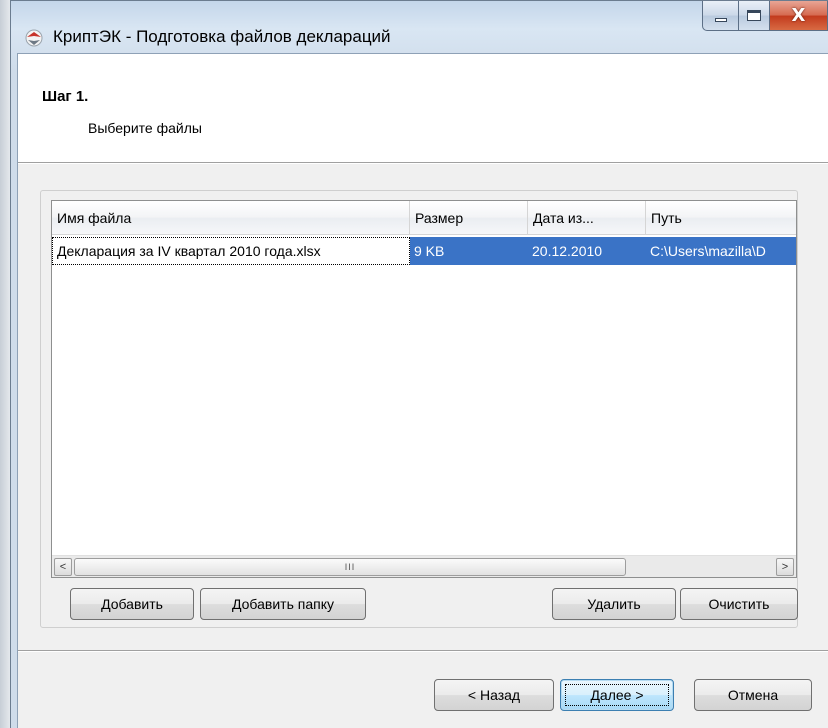  I want to click on minimize-icon, so click(720, 19).